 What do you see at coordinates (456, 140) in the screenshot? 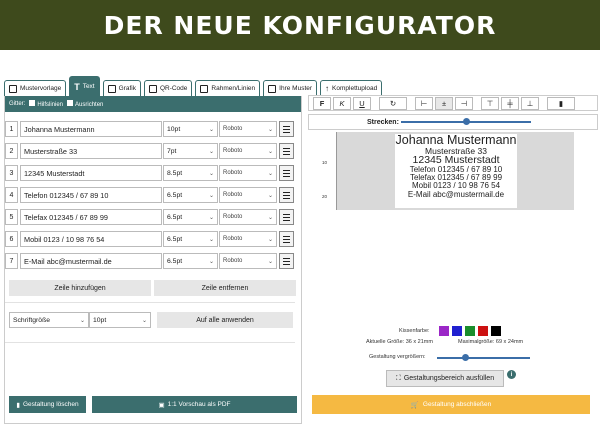
I see `preview-line: Johanna Mustermann` at bounding box center [456, 140].